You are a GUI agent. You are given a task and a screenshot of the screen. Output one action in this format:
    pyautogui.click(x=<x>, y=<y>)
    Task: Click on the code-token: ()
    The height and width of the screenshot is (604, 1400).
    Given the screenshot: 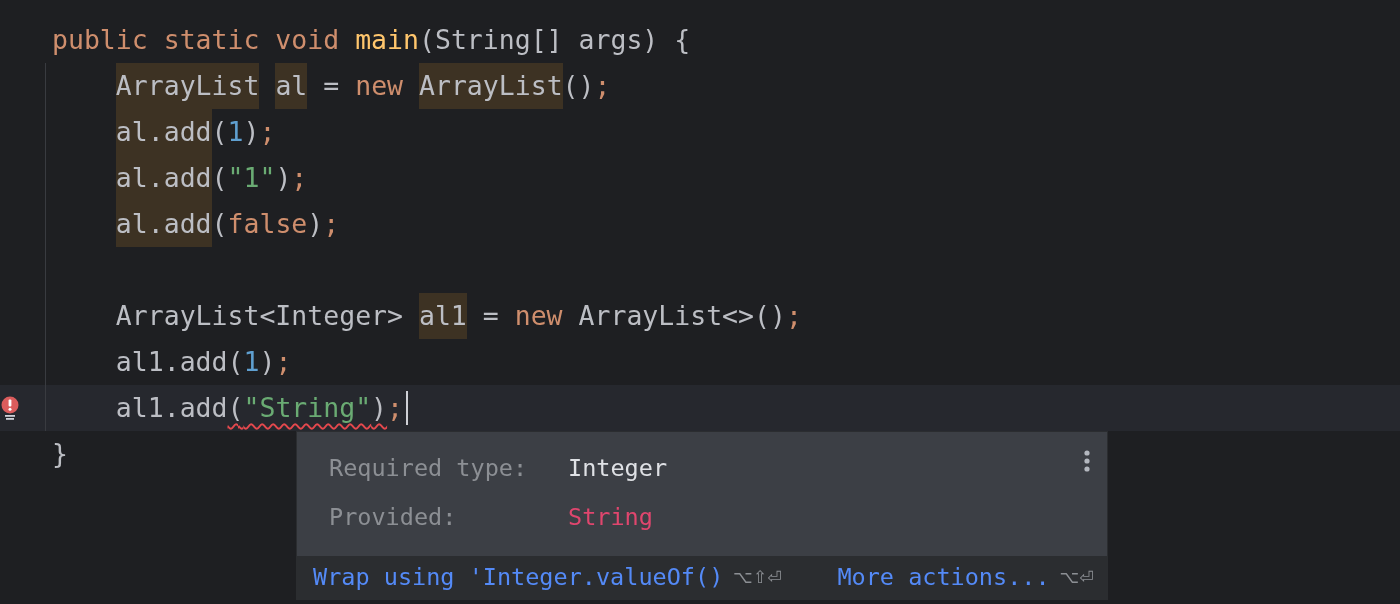 What is the action you would take?
    pyautogui.click(x=578, y=86)
    